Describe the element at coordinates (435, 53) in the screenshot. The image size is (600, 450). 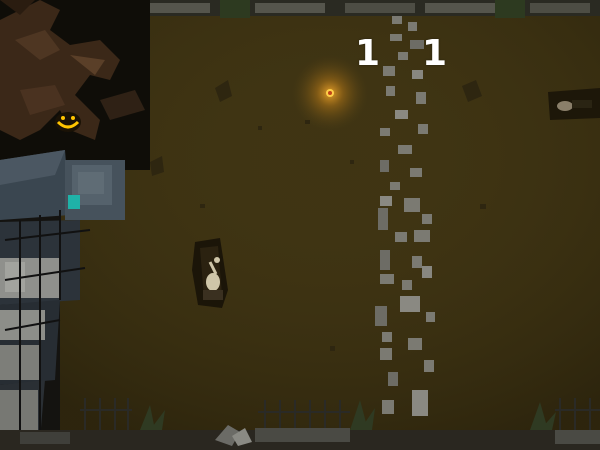
I see `score-right: 1` at that location.